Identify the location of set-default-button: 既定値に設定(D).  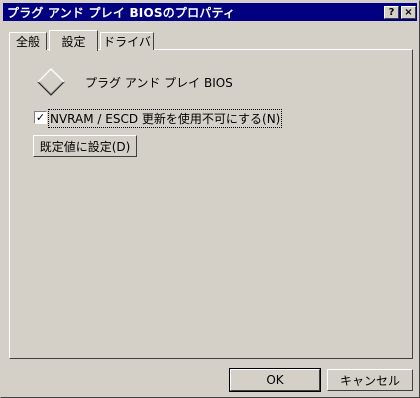
(85, 146).